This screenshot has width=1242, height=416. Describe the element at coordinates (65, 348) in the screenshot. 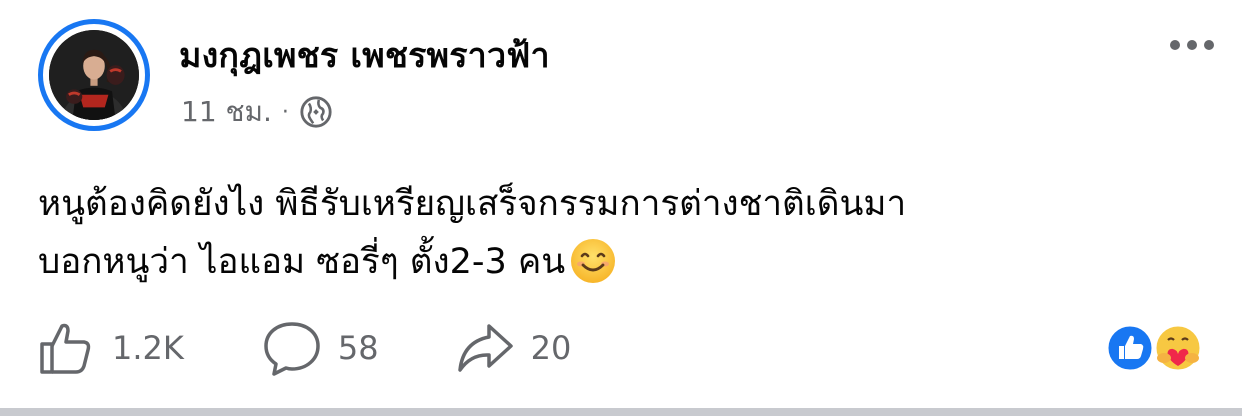

I see `thumbs-up-icon` at that location.